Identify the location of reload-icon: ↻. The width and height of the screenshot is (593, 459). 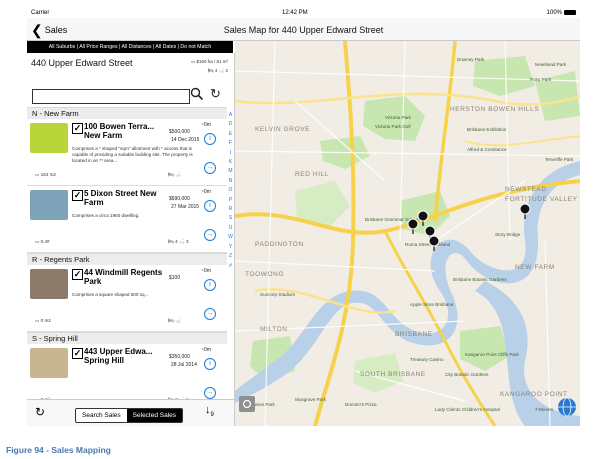
(40, 412).